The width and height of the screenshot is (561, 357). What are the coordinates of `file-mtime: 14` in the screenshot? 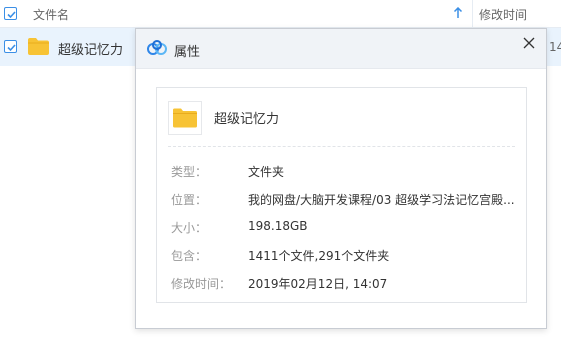 It's located at (555, 47).